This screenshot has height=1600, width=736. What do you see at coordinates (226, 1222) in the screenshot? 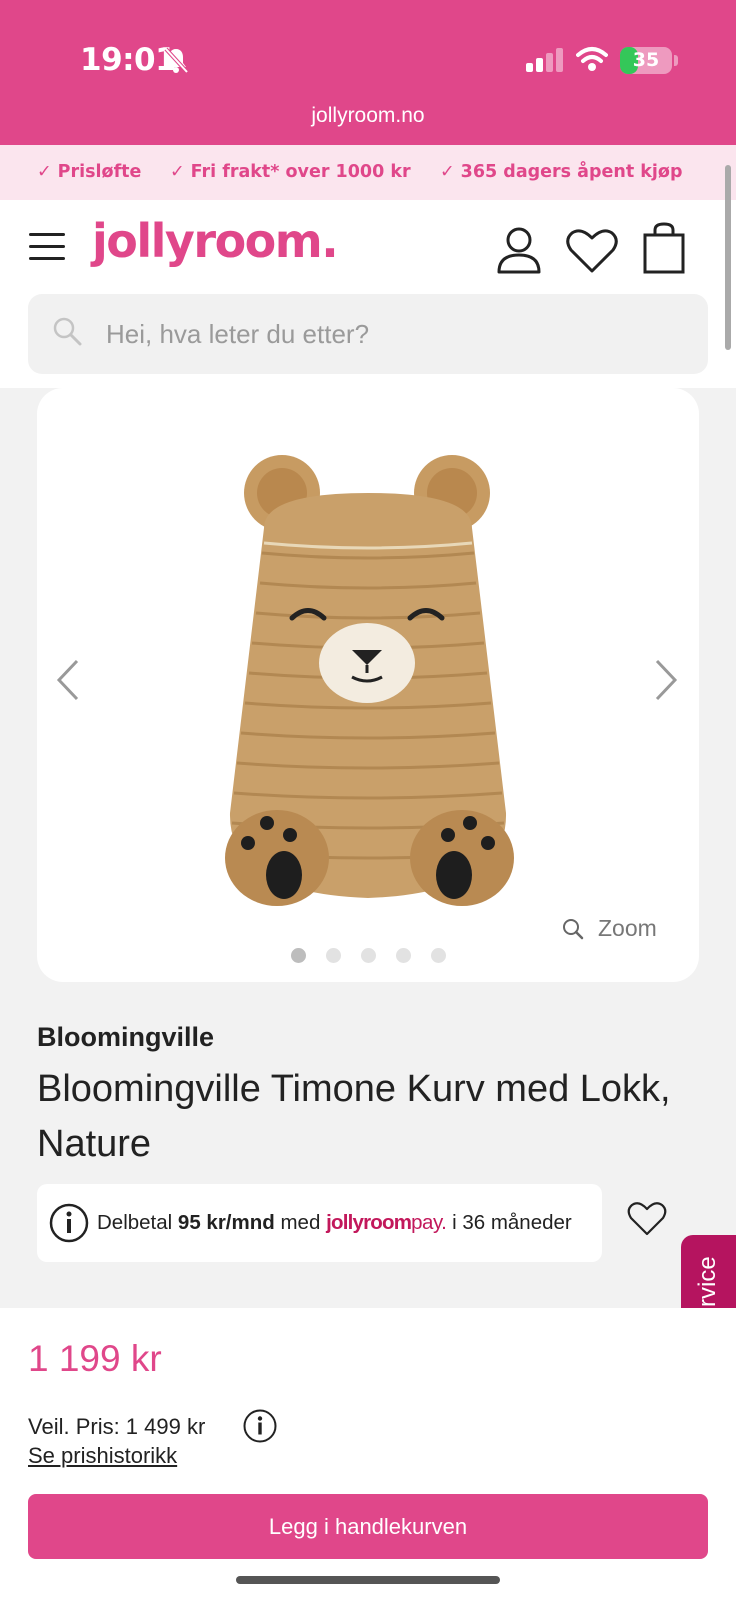
I see `installment-amount: 95 kr/mnd` at bounding box center [226, 1222].